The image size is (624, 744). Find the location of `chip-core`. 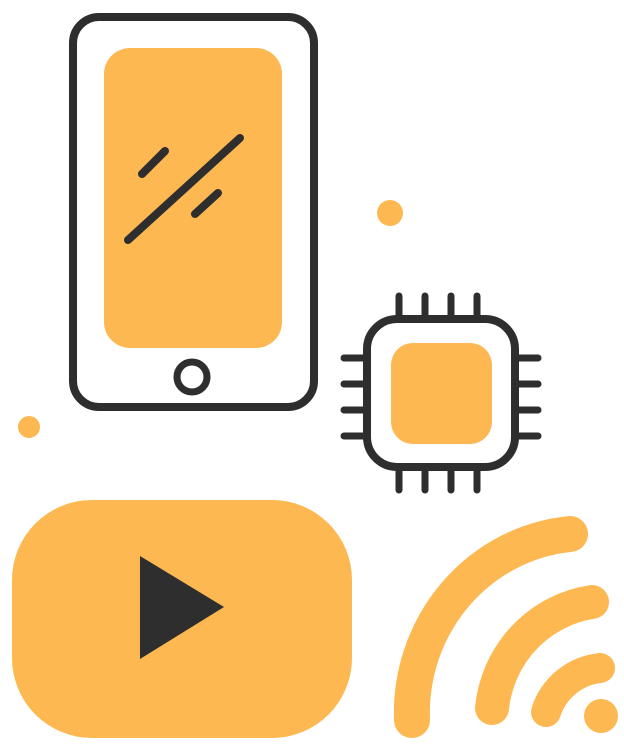

chip-core is located at coordinates (441, 393).